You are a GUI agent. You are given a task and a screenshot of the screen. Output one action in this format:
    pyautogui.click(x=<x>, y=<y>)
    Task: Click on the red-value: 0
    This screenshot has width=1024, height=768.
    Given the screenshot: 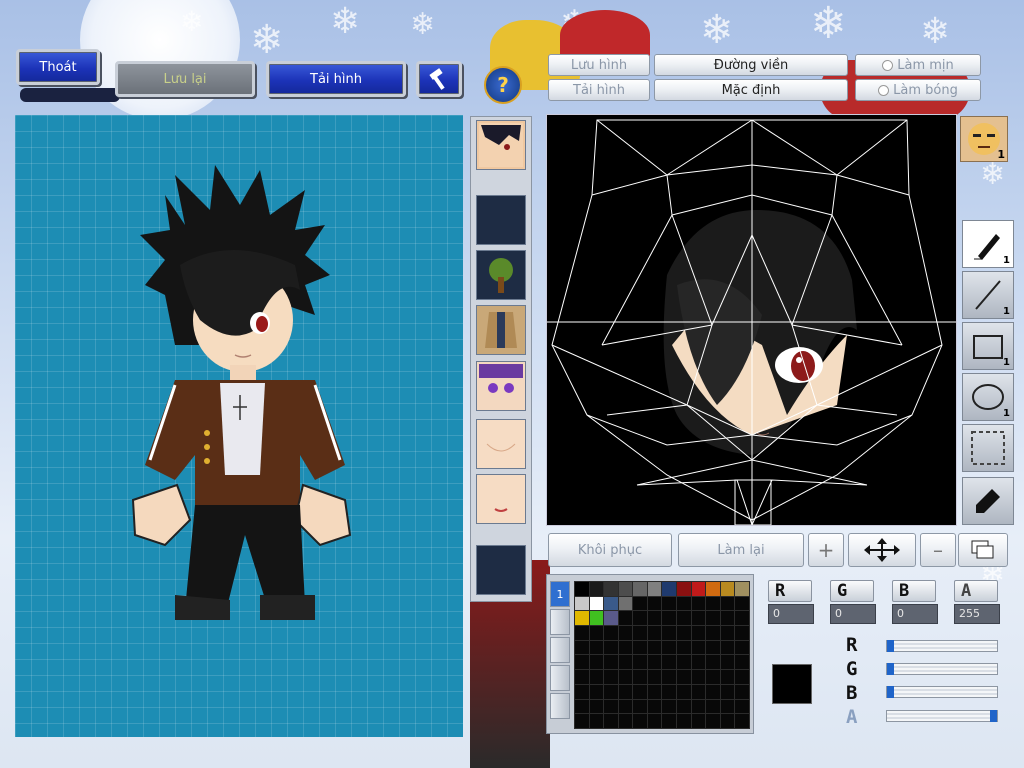 What is the action you would take?
    pyautogui.click(x=791, y=614)
    